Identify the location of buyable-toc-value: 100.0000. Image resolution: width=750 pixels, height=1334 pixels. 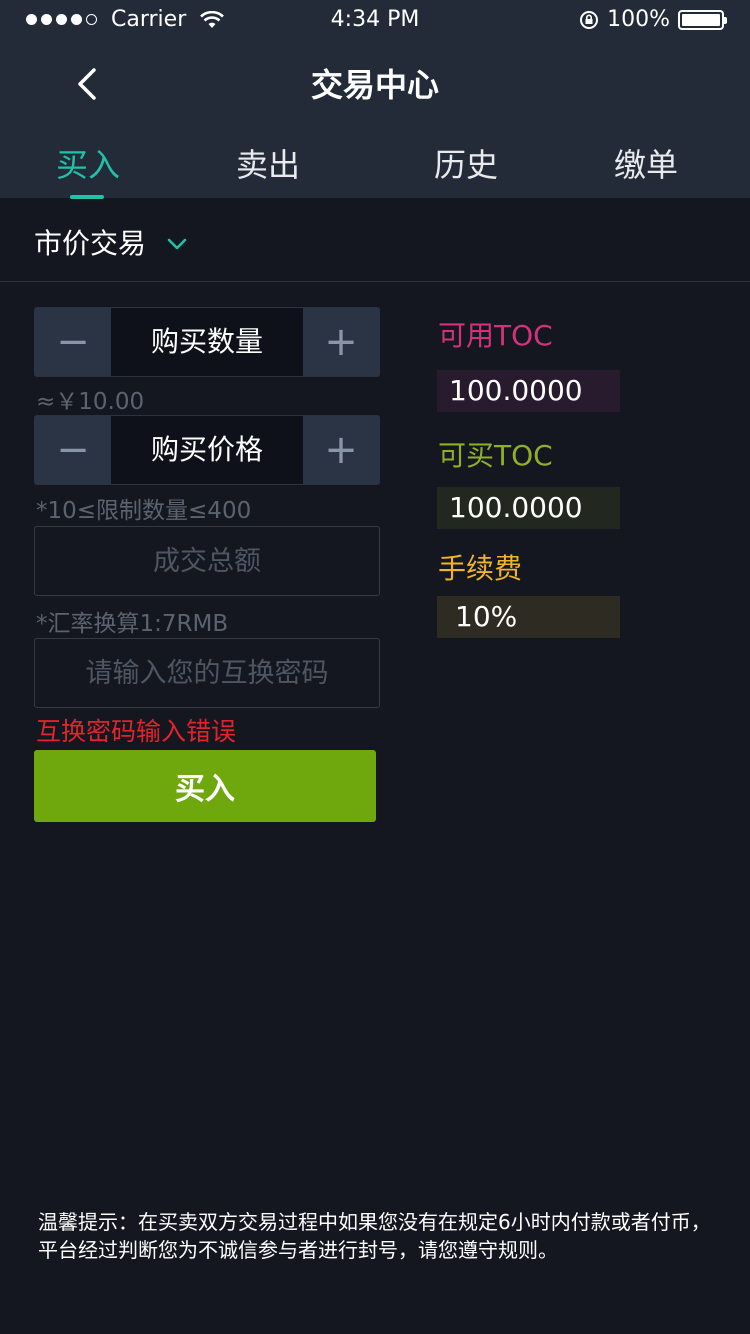
(528, 508).